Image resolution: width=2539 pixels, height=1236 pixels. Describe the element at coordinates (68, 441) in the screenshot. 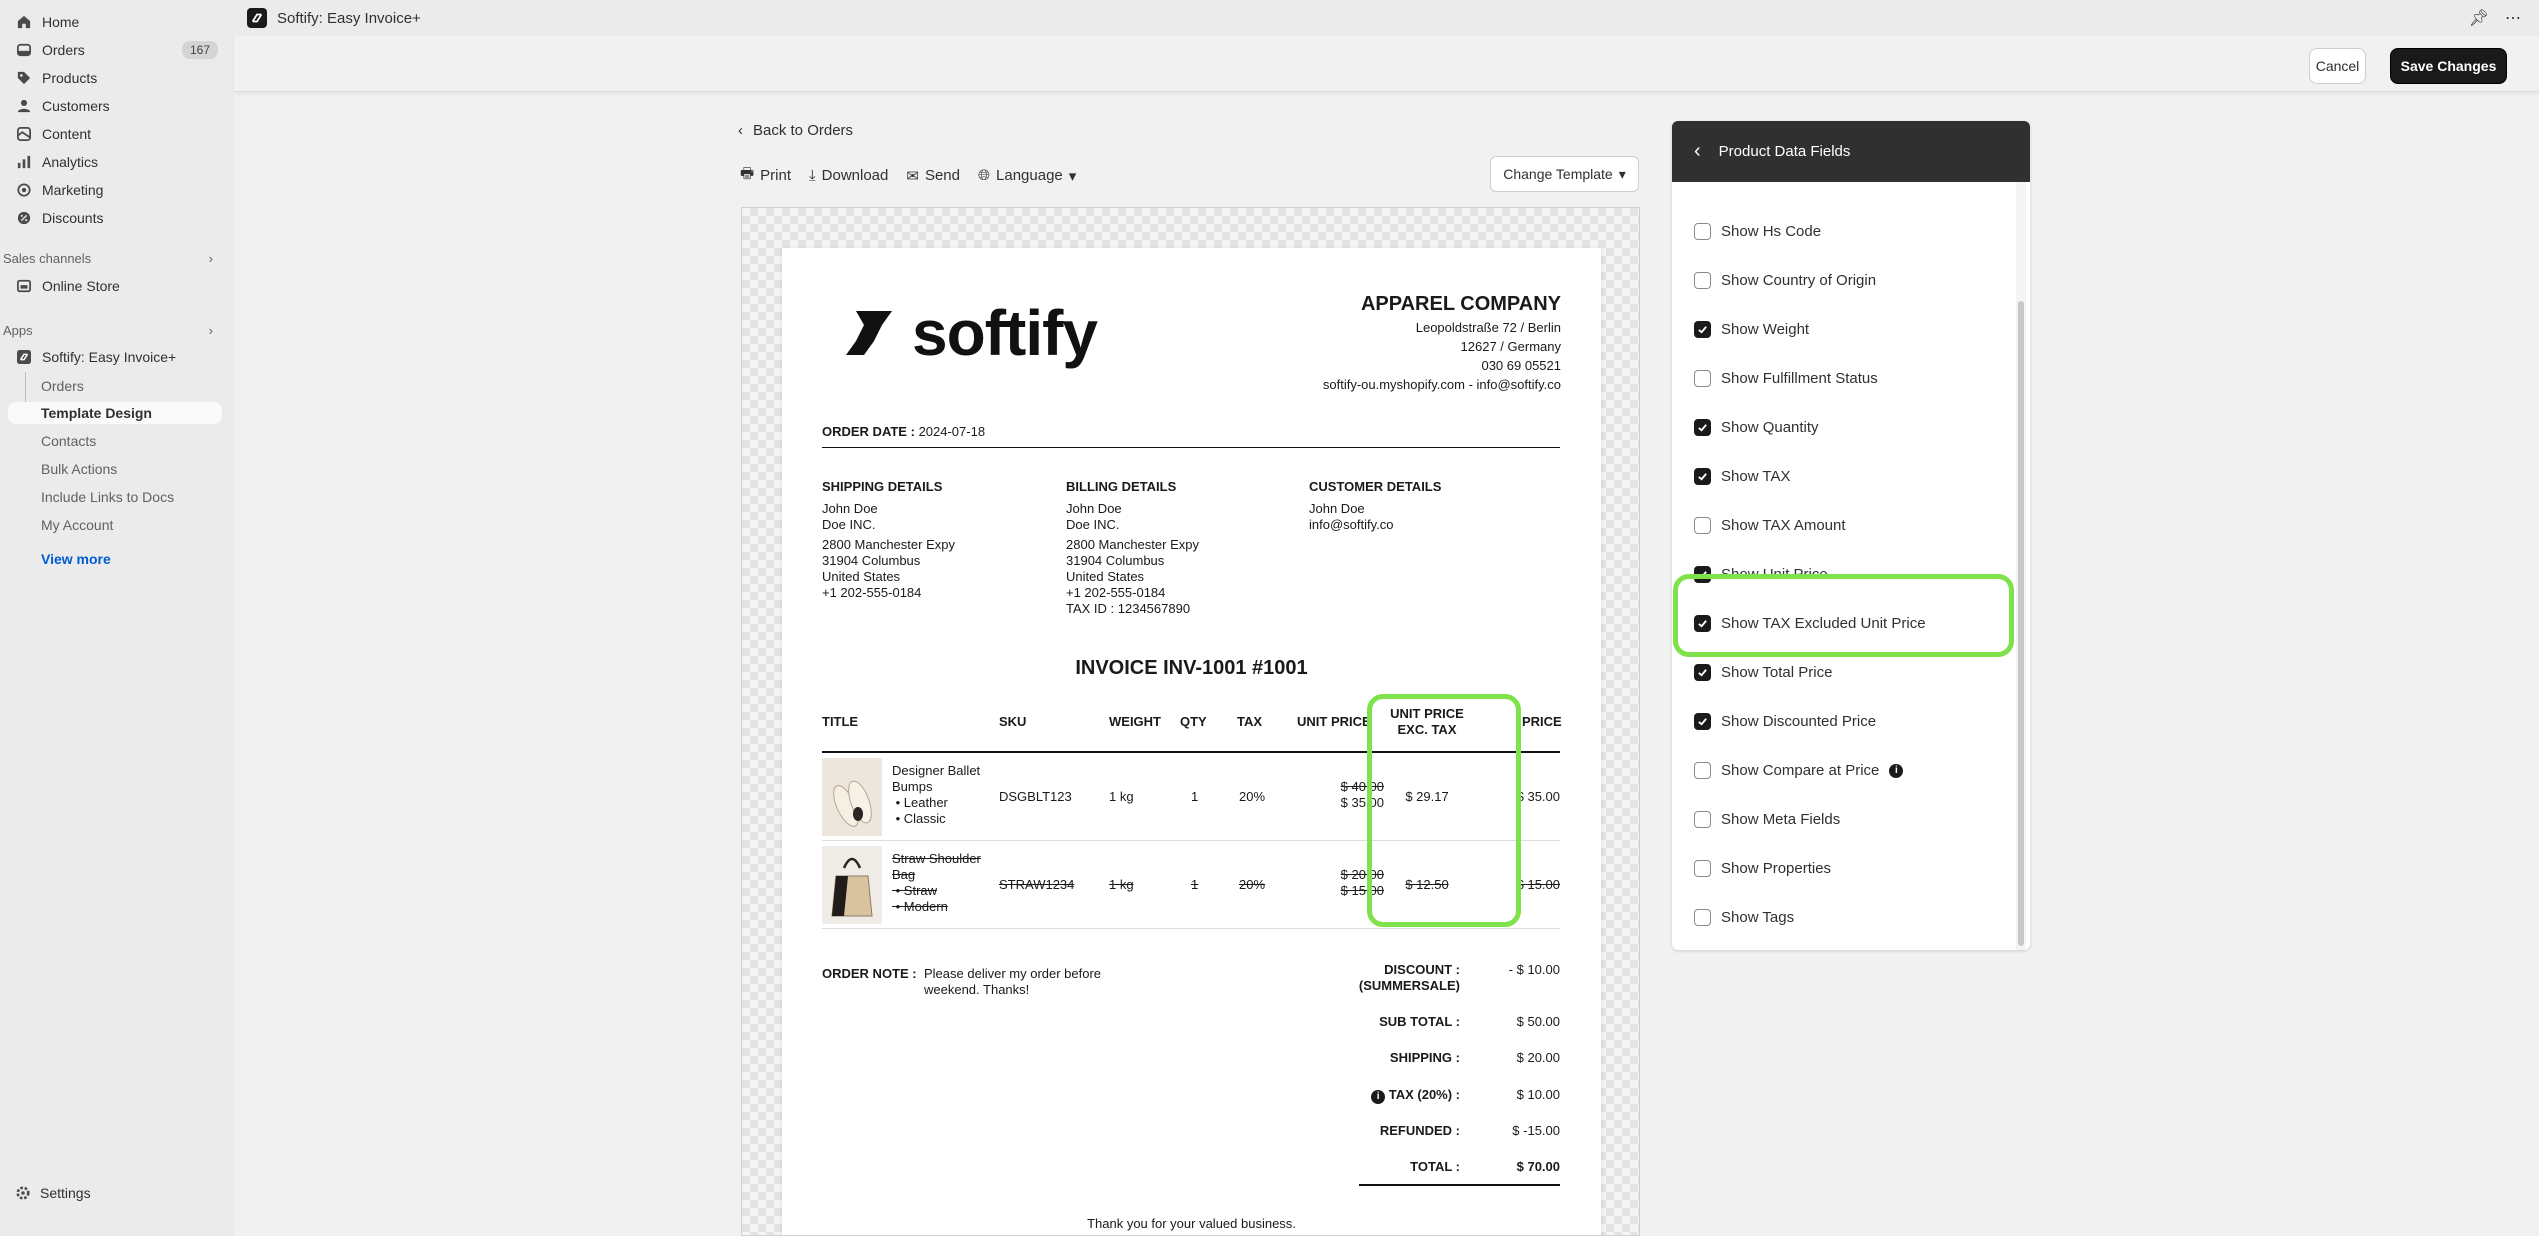

I see `app-sub-contacts: Contacts` at that location.